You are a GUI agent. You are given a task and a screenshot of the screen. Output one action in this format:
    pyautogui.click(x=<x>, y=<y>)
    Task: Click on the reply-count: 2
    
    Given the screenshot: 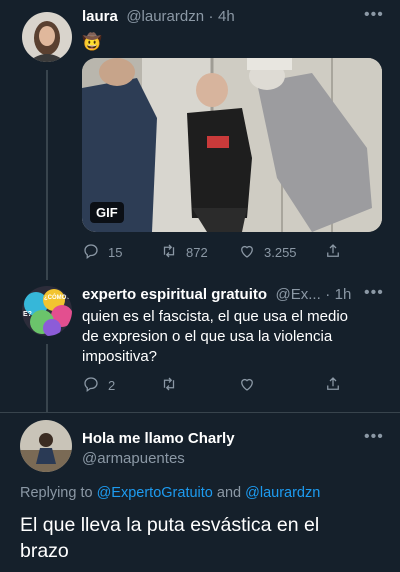 What is the action you would take?
    pyautogui.click(x=112, y=385)
    